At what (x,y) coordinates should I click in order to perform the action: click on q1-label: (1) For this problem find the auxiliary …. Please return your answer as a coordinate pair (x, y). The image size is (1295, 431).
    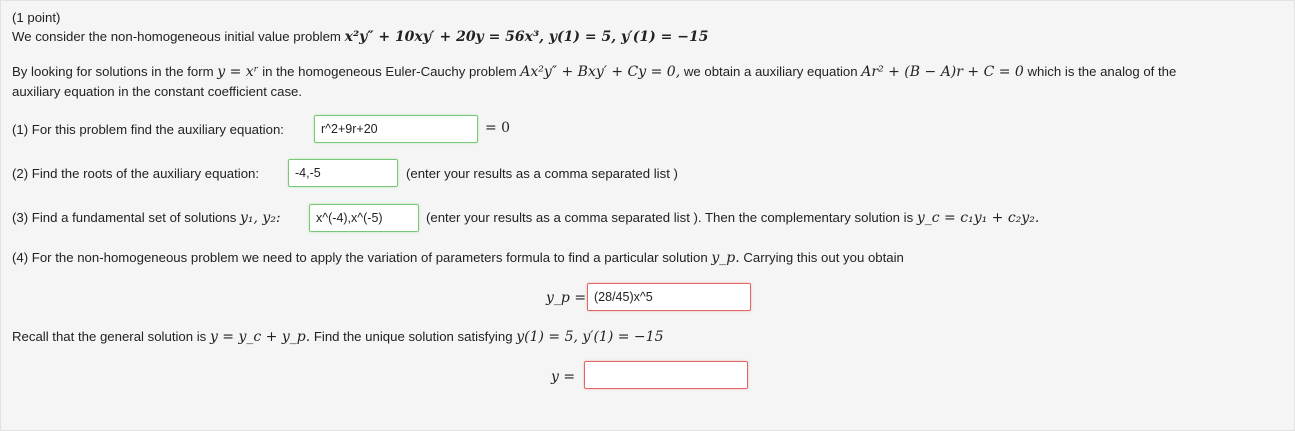
    Looking at the image, I should click on (148, 129).